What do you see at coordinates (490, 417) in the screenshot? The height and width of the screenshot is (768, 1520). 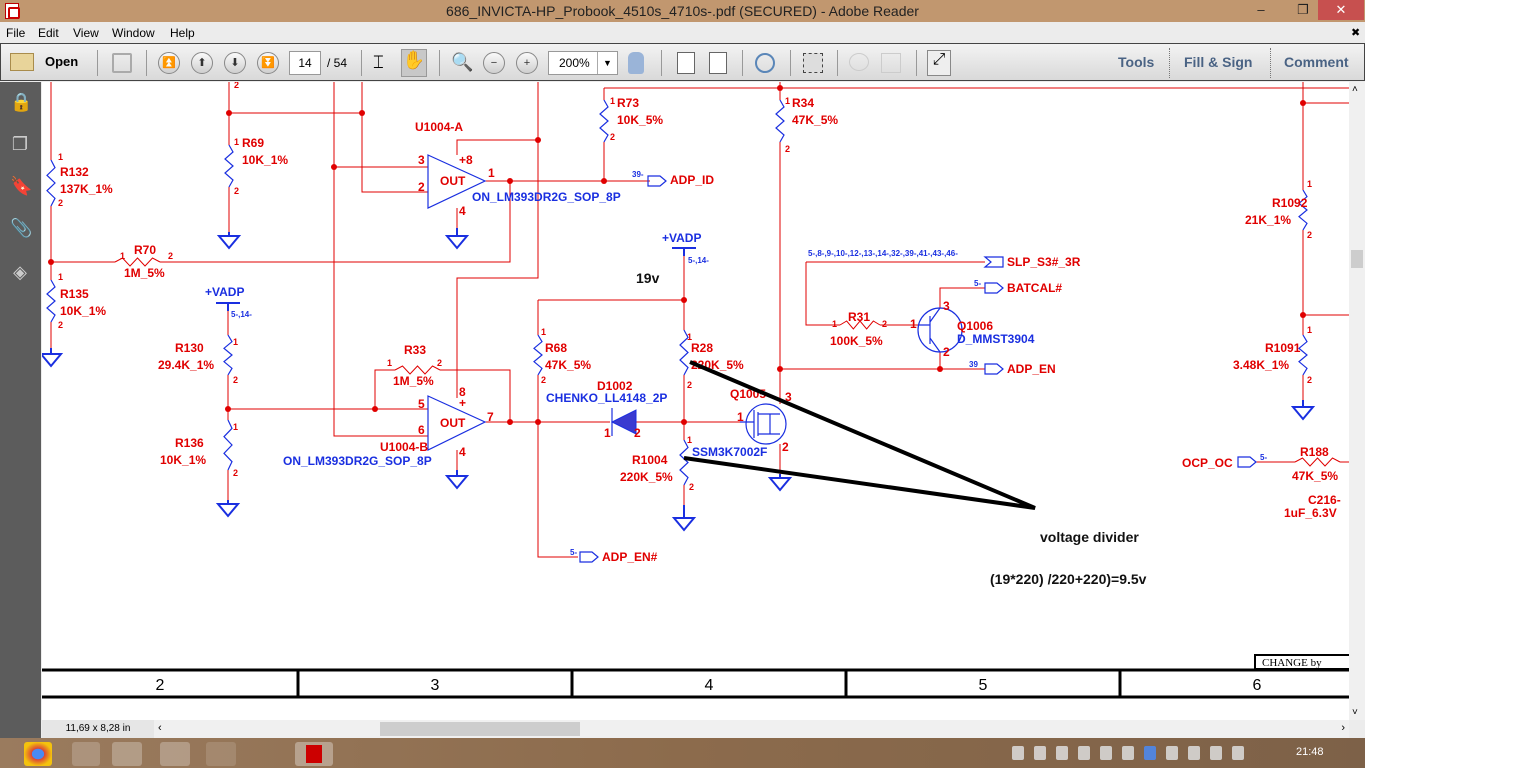 I see `pin-number: 7` at bounding box center [490, 417].